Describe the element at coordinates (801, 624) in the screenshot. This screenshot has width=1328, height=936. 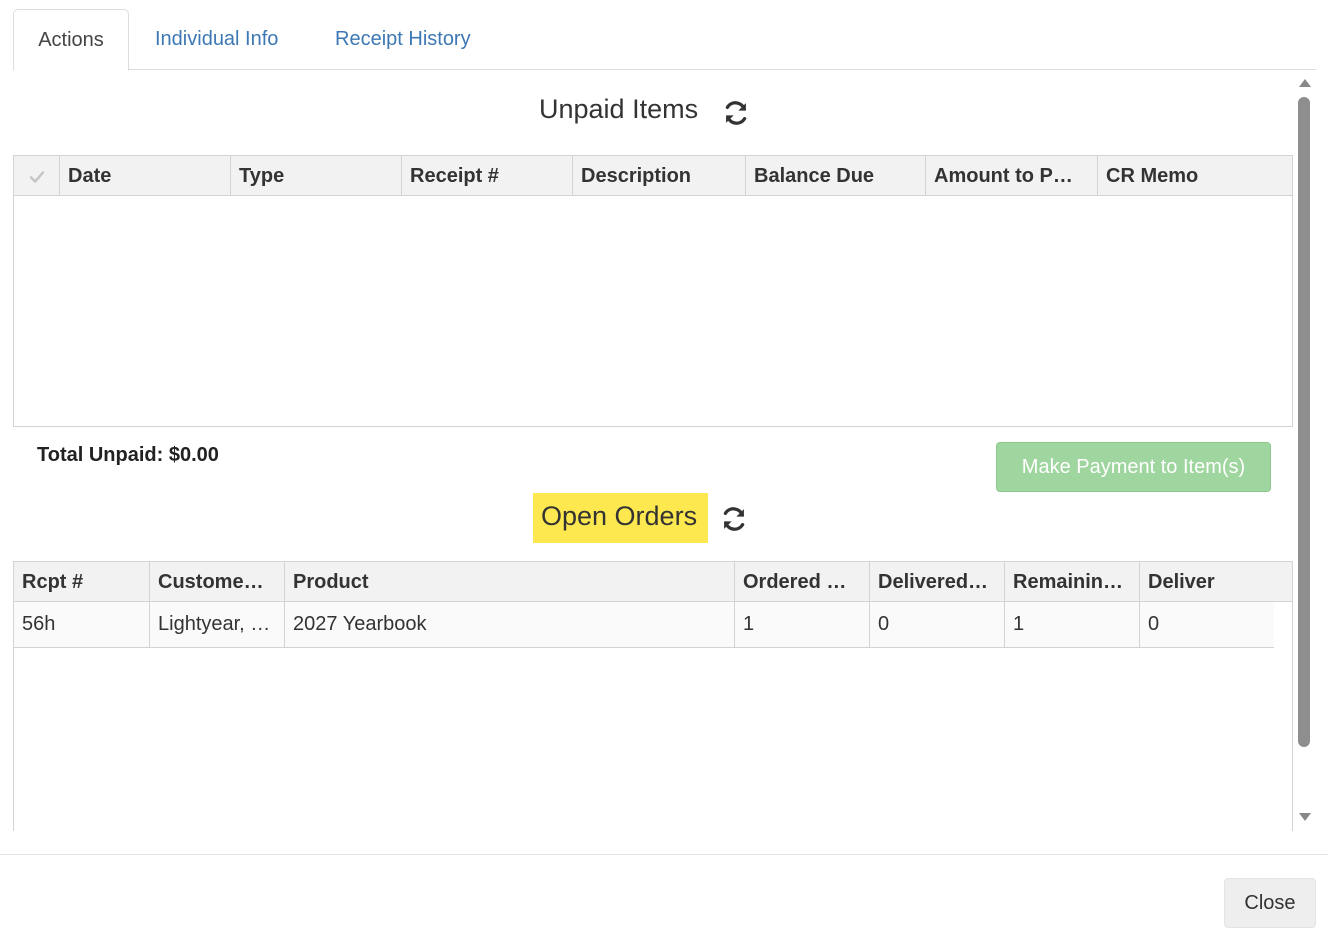
I see `cell-ordered: 1` at that location.